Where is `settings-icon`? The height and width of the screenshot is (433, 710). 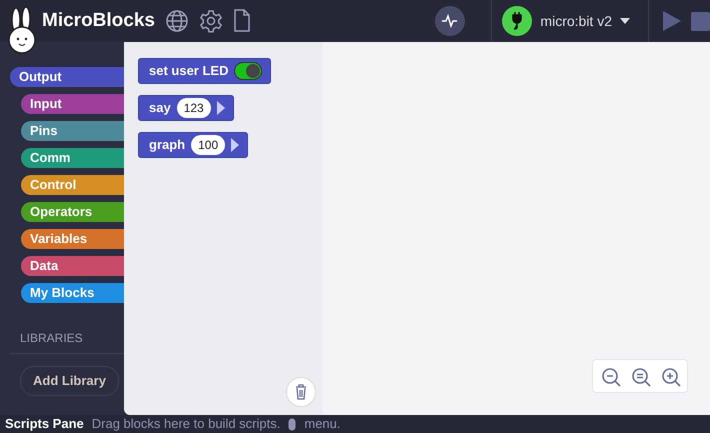
settings-icon is located at coordinates (210, 21).